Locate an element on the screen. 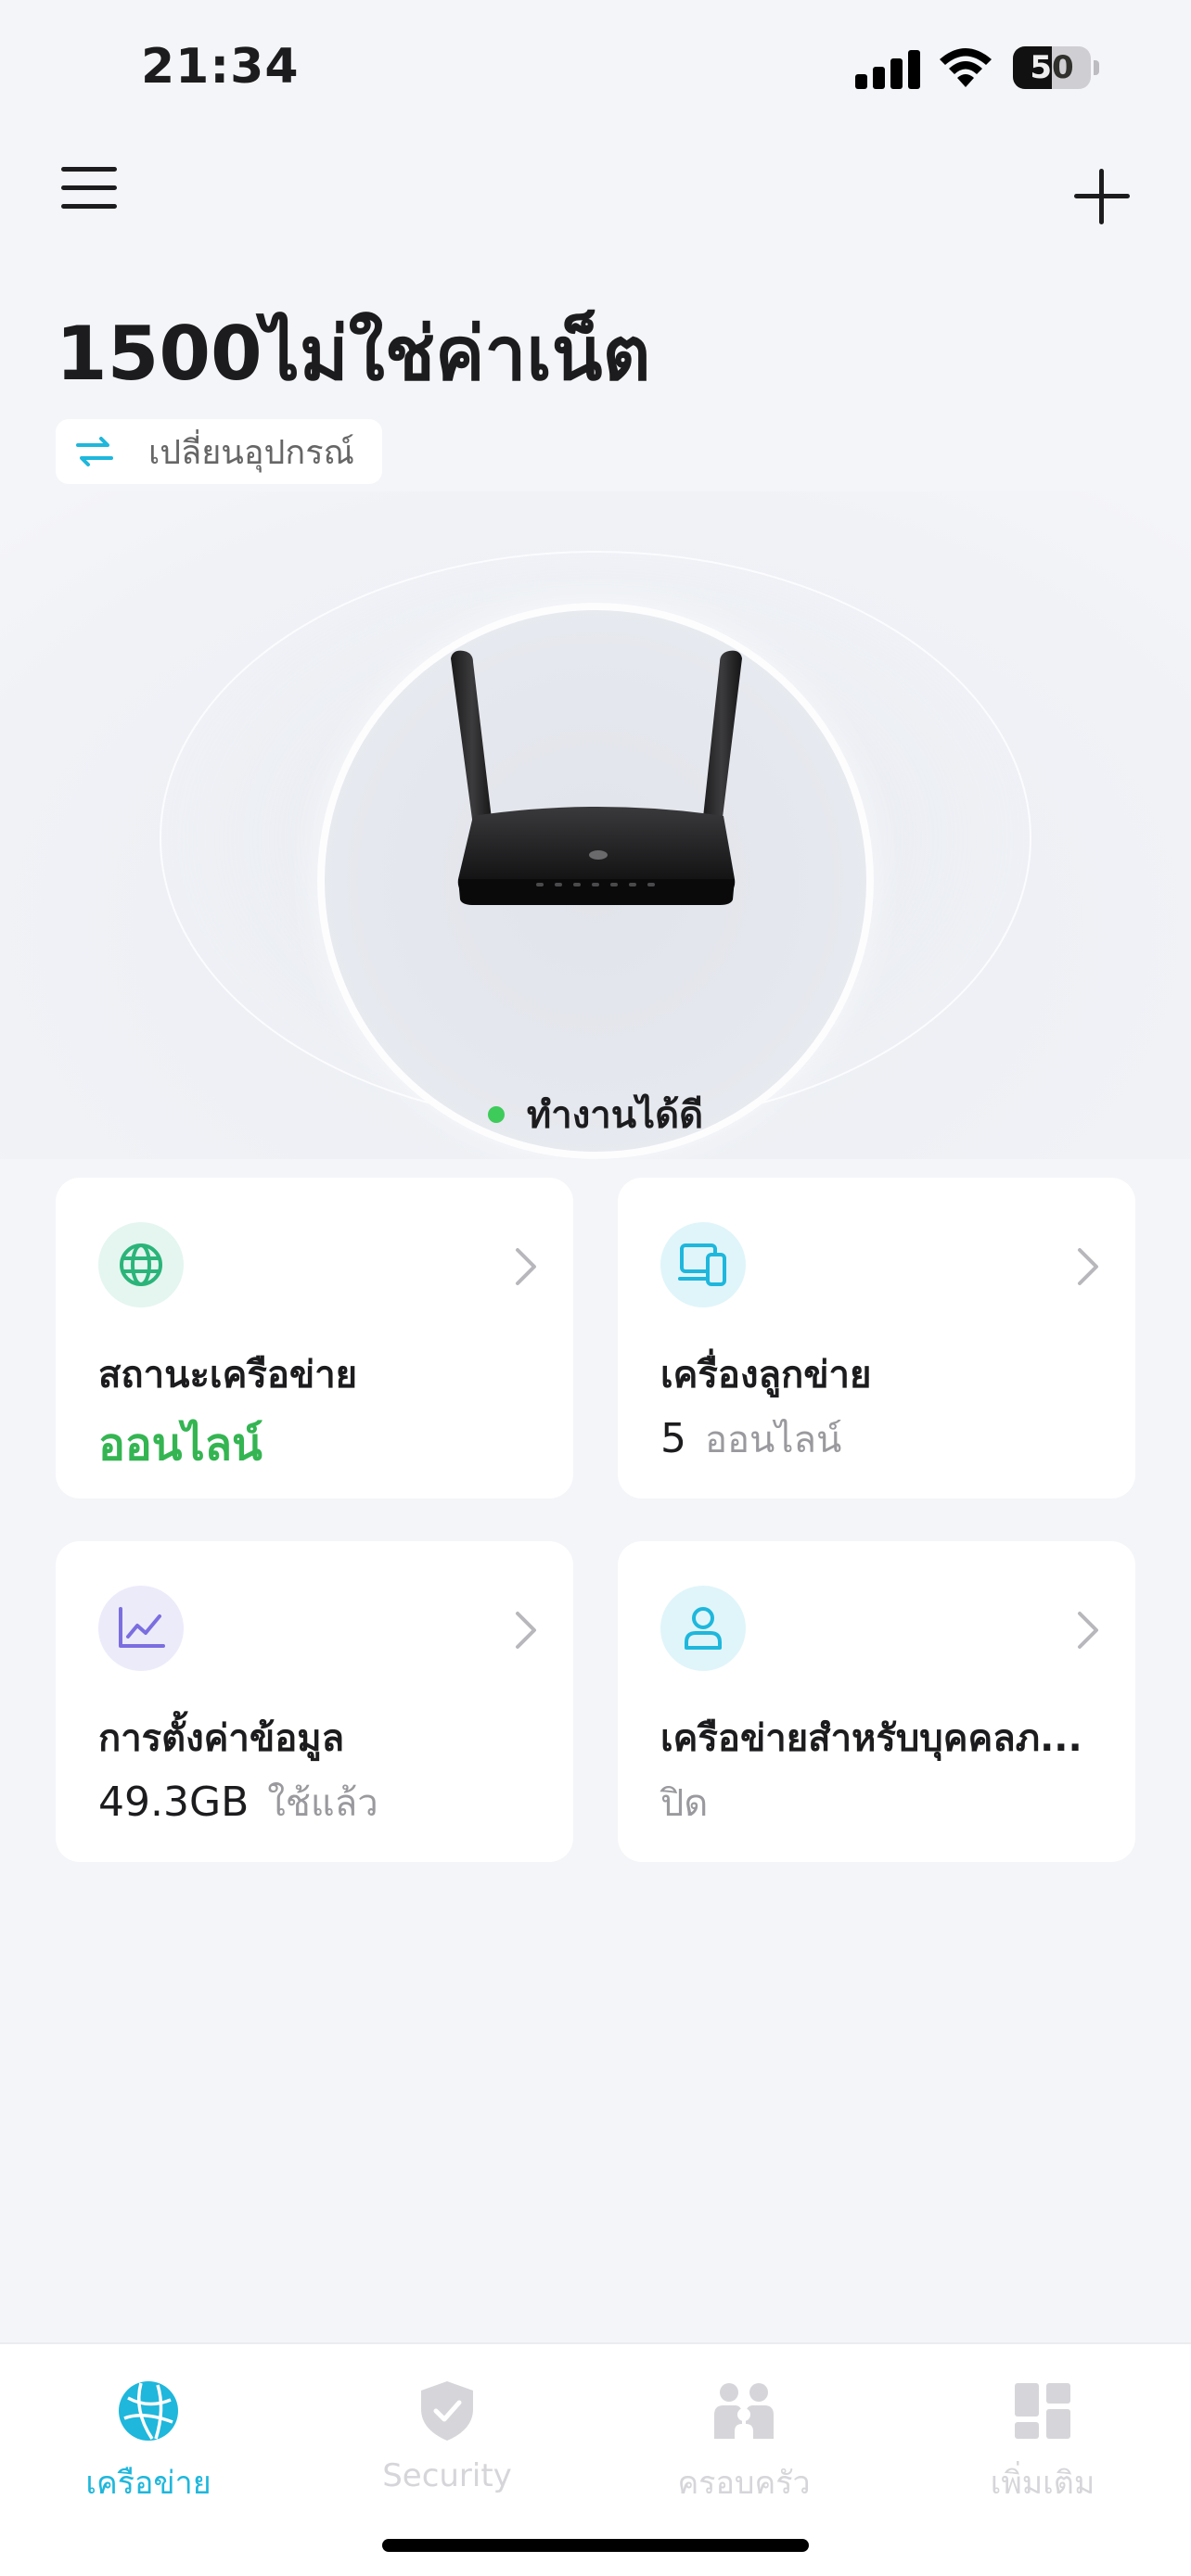 Image resolution: width=1191 pixels, height=2576 pixels. card-title: สถานะเครือข่าย is located at coordinates (228, 1375).